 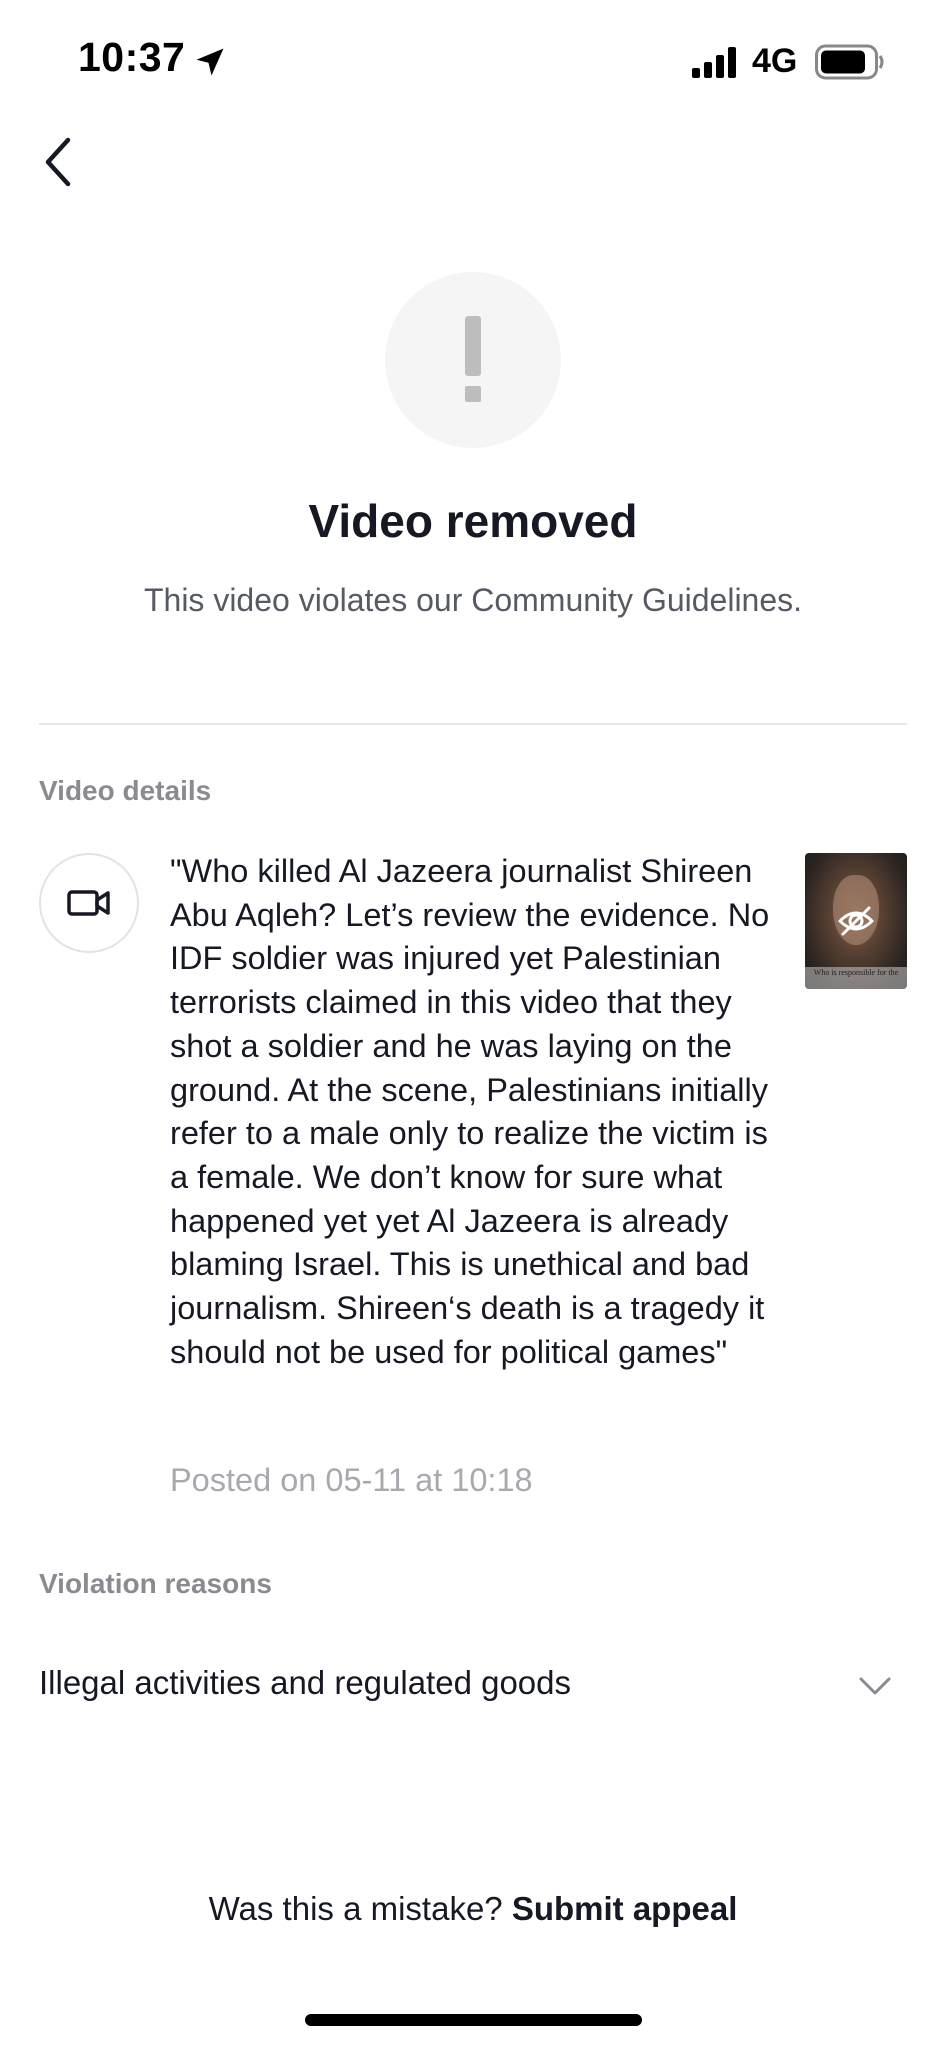 What do you see at coordinates (473, 2020) in the screenshot?
I see `home-indicator` at bounding box center [473, 2020].